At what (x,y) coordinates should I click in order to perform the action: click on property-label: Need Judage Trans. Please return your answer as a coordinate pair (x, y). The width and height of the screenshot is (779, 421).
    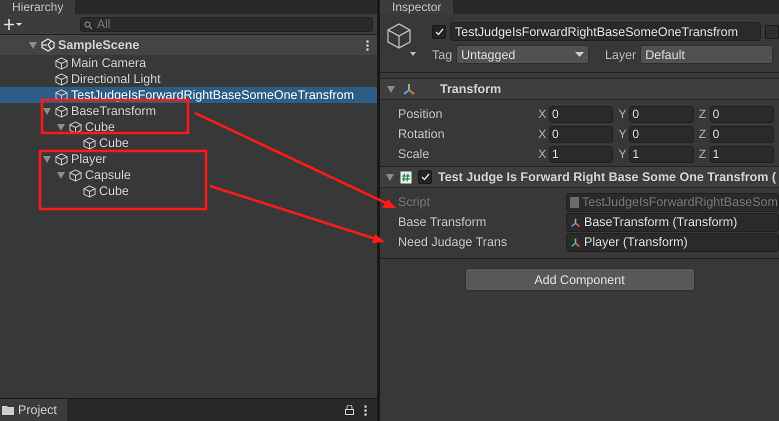
    Looking at the image, I should click on (453, 242).